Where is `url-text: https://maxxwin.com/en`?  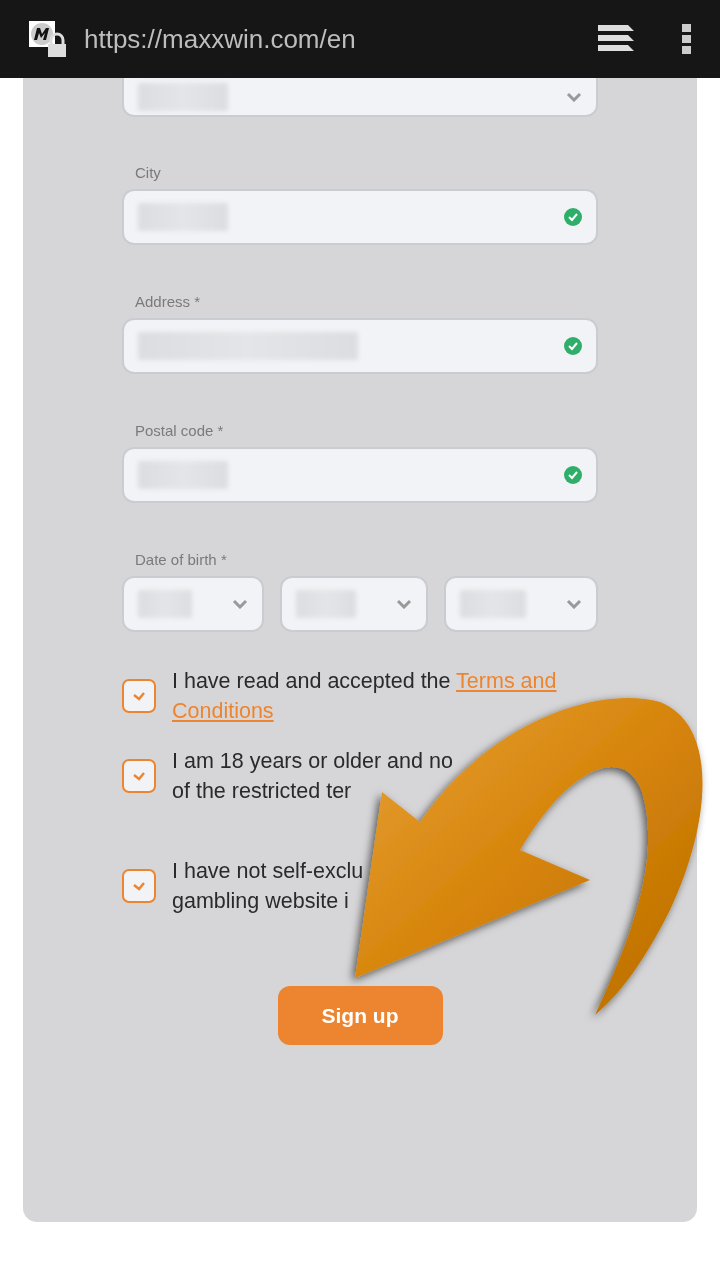
url-text: https://maxxwin.com/en is located at coordinates (220, 39).